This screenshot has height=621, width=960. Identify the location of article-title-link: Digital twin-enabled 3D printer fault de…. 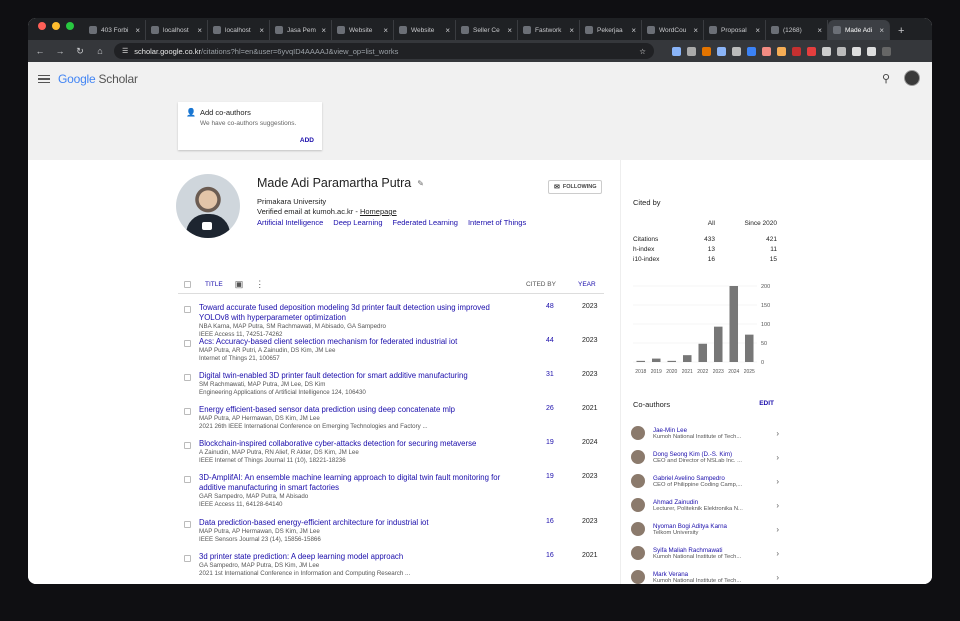
(354, 376).